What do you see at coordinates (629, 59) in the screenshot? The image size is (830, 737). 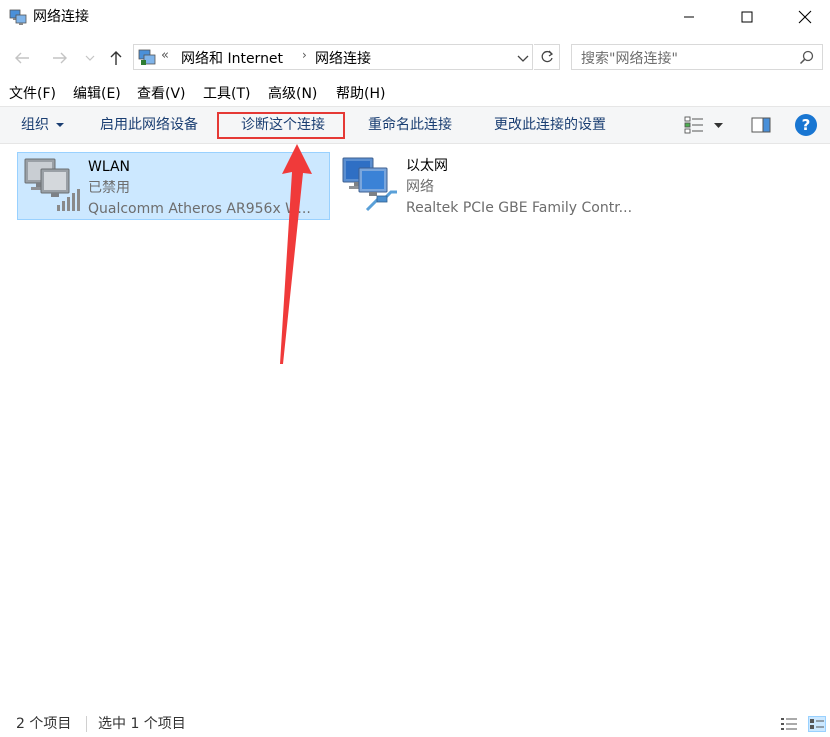 I see `search-placeholder: 搜索"网络连接"` at bounding box center [629, 59].